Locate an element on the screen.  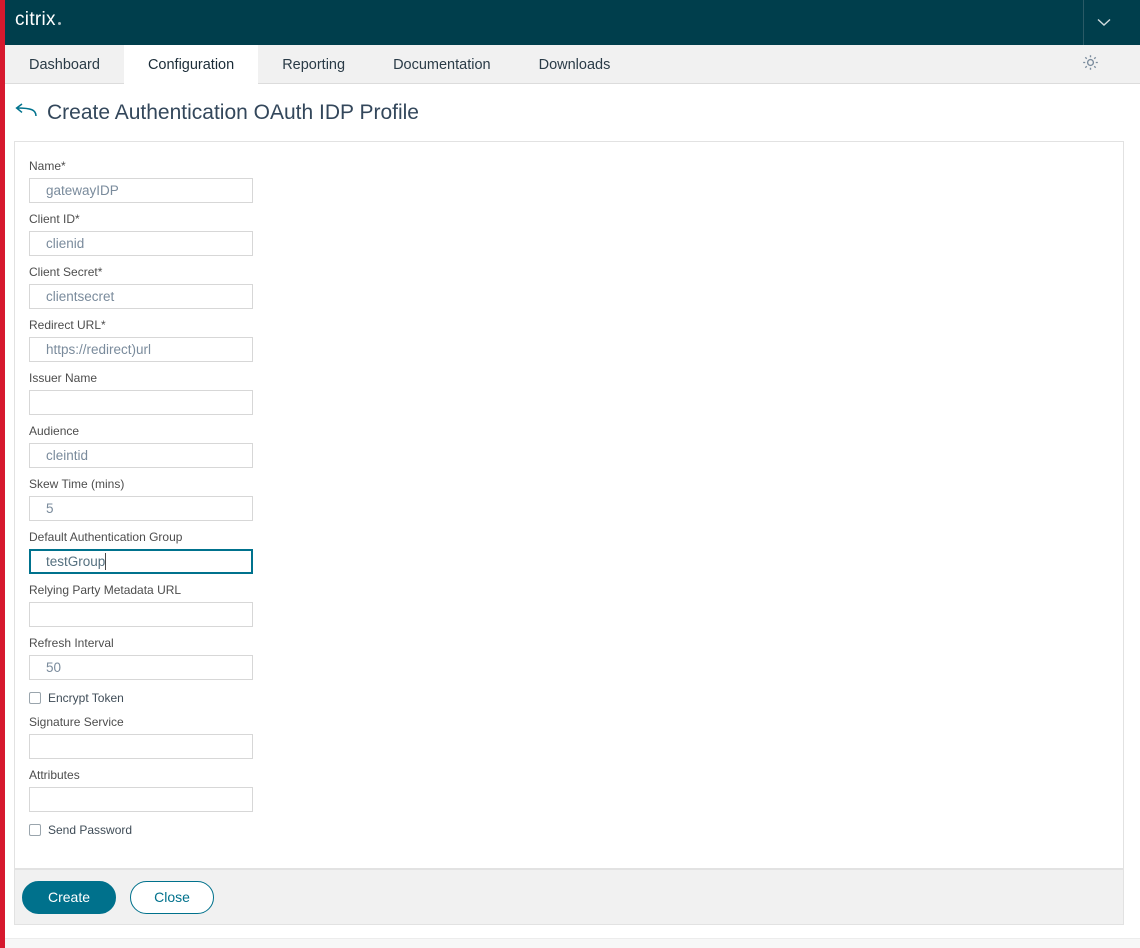
citrix-logo-text: citrix is located at coordinates (35, 19).